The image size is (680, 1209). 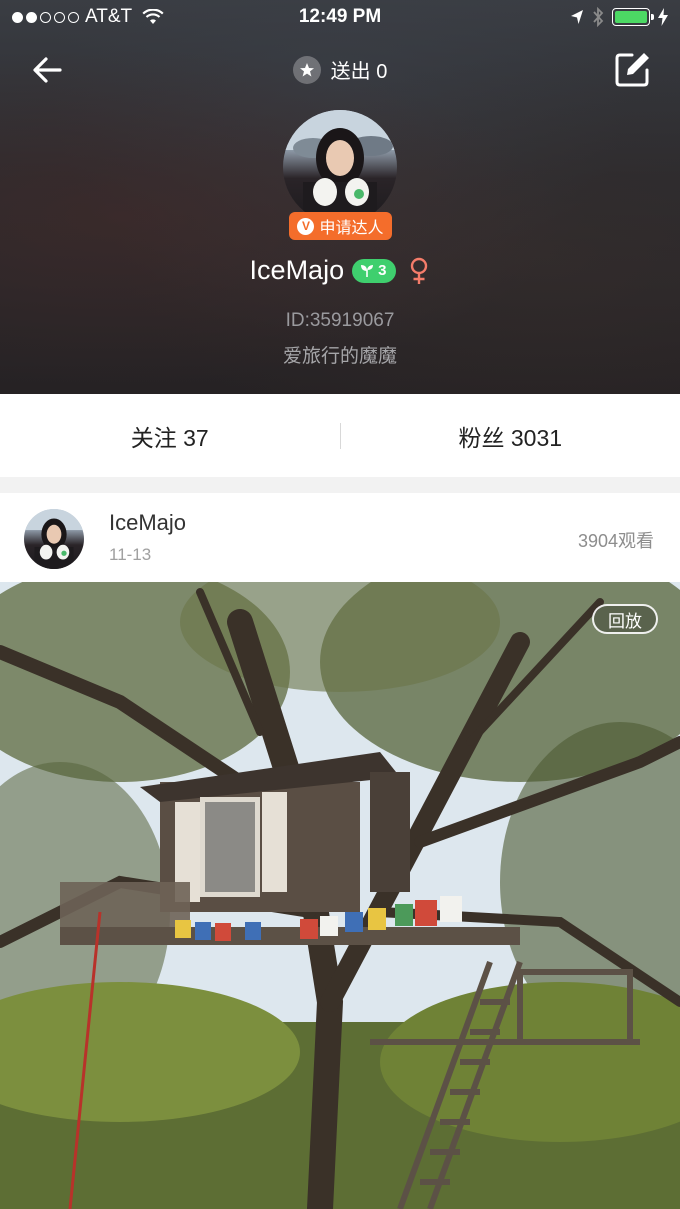 I want to click on charging-bolt-icon, so click(x=663, y=17).